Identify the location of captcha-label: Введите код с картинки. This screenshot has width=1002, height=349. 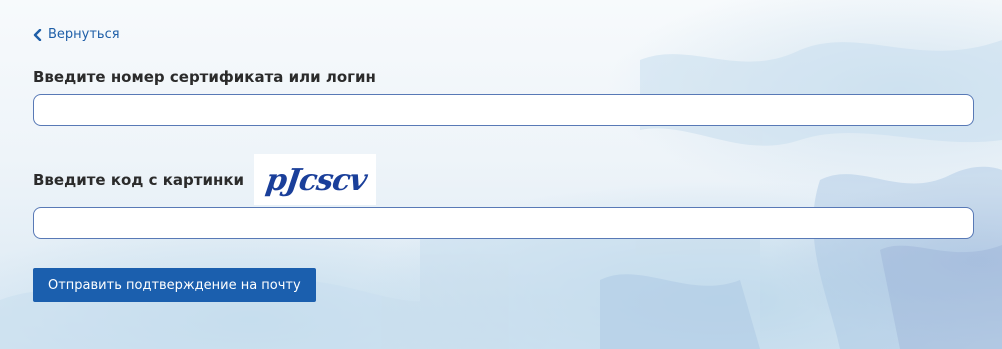
(139, 179).